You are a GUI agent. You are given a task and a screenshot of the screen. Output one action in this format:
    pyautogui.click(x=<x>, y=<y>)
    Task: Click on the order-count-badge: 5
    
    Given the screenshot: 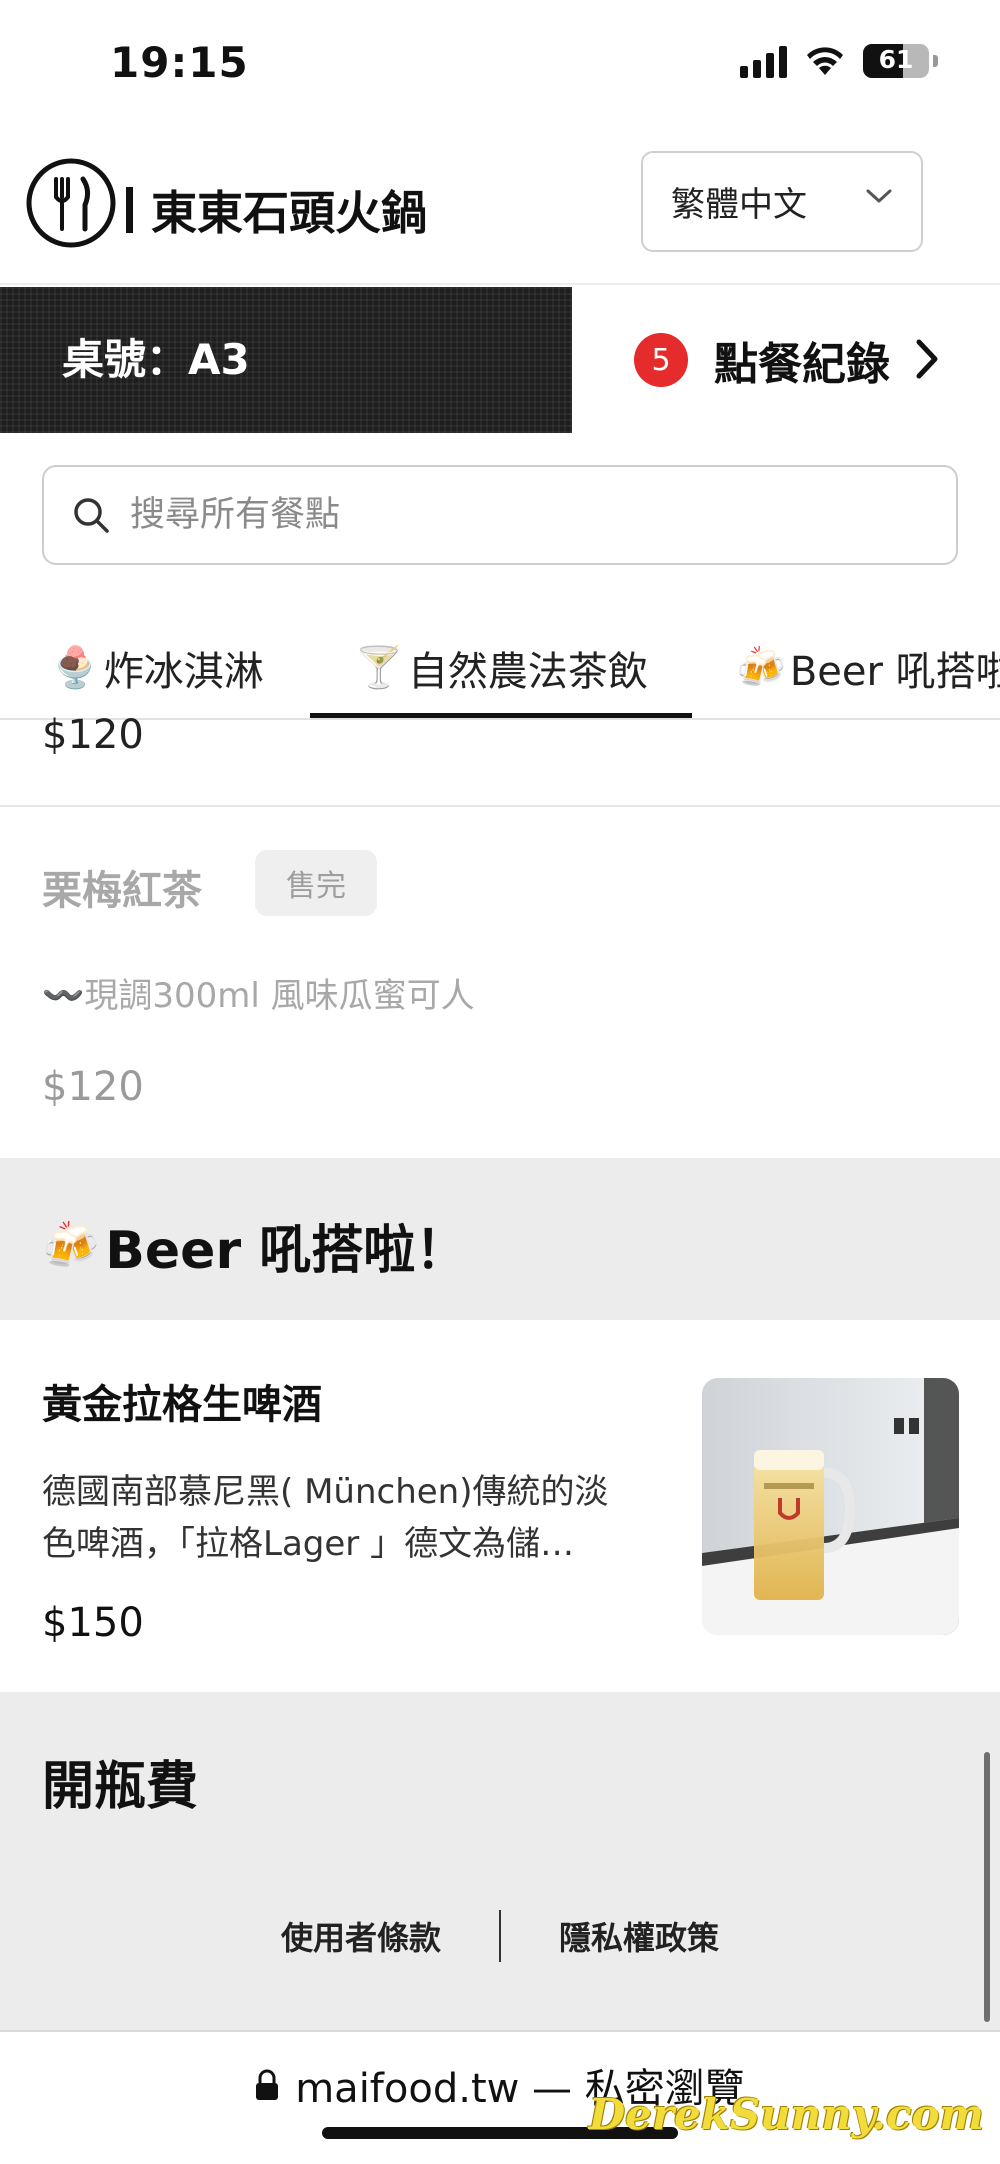 What is the action you would take?
    pyautogui.click(x=661, y=360)
    